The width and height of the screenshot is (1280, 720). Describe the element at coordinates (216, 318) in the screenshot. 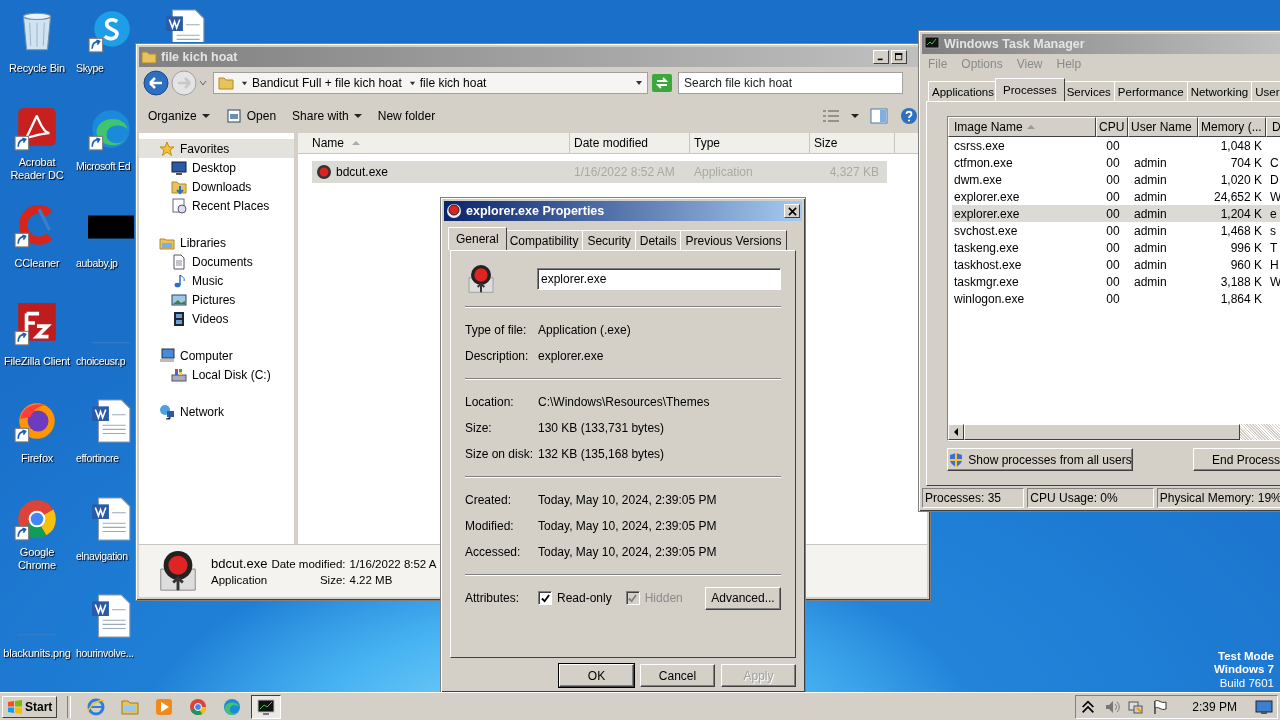

I see `nav-item: Videos` at that location.